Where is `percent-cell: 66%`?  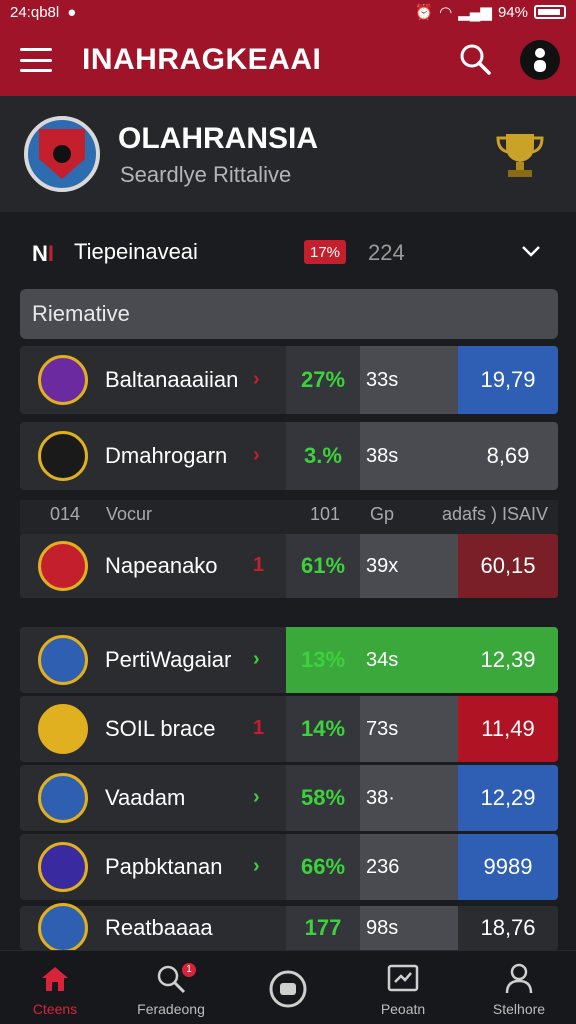 percent-cell: 66% is located at coordinates (323, 867).